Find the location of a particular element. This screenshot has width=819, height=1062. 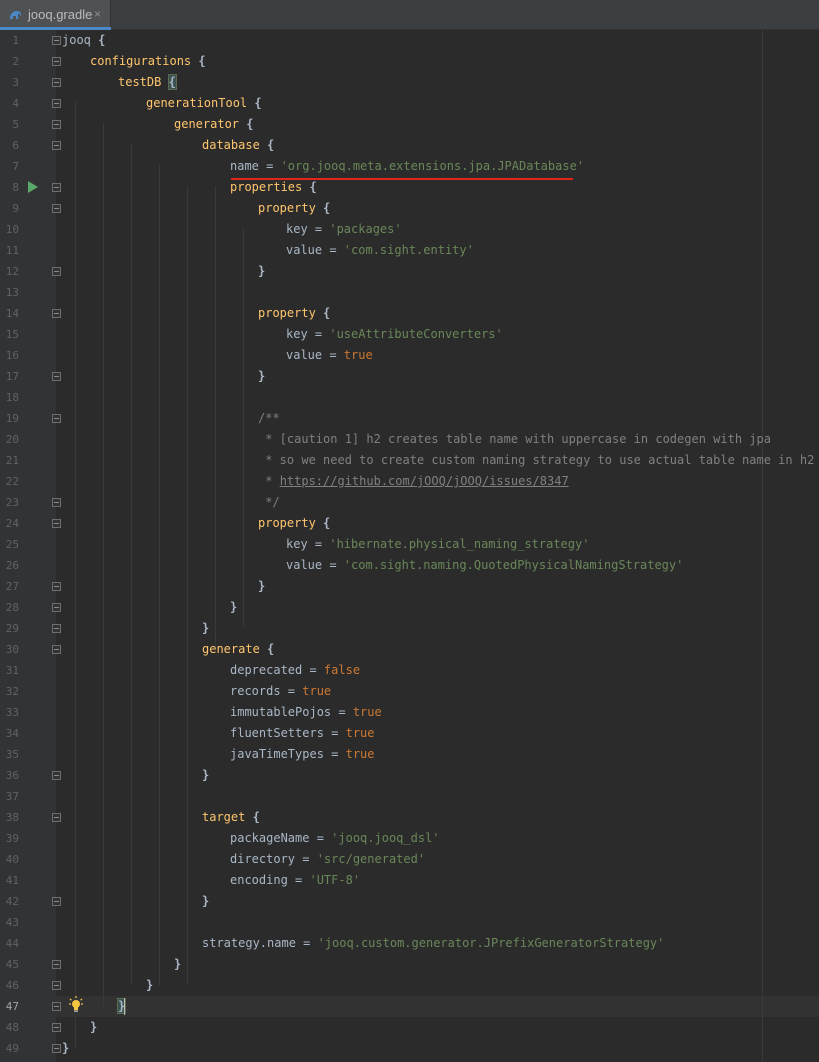

code-line: generator { is located at coordinates (213, 124).